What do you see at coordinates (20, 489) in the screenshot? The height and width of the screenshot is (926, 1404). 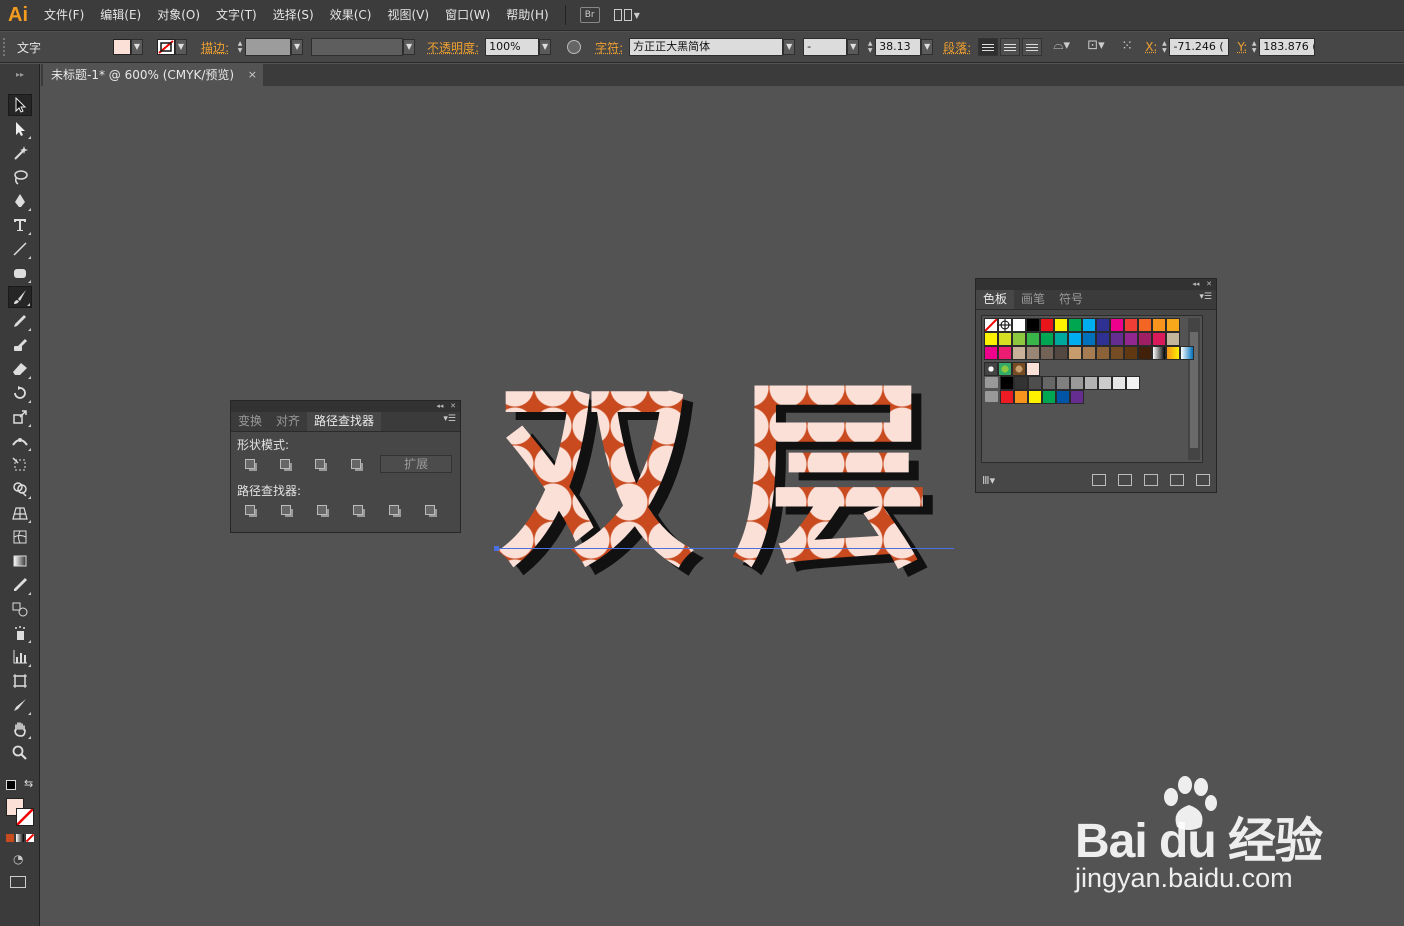 I see `shape-builder-tool` at bounding box center [20, 489].